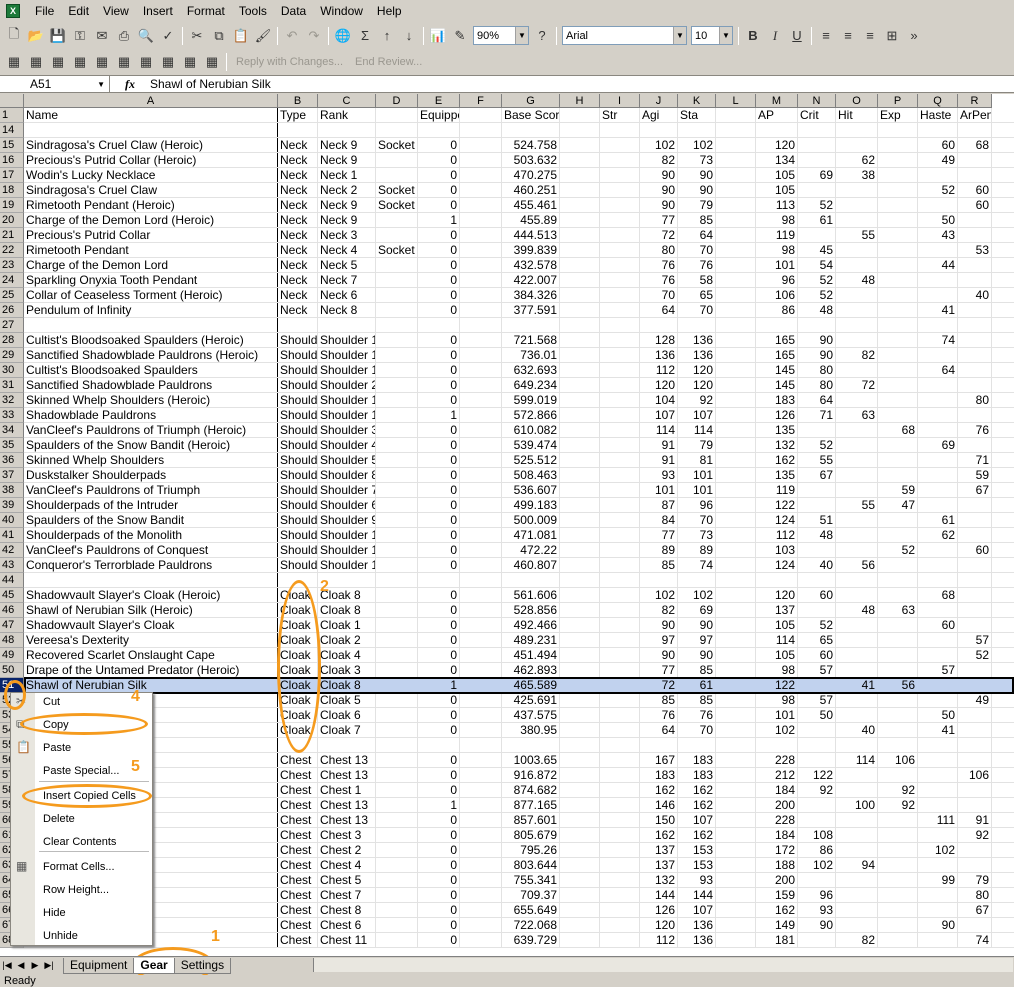 This screenshot has height=987, width=1014. I want to click on column-header: K, so click(697, 101).